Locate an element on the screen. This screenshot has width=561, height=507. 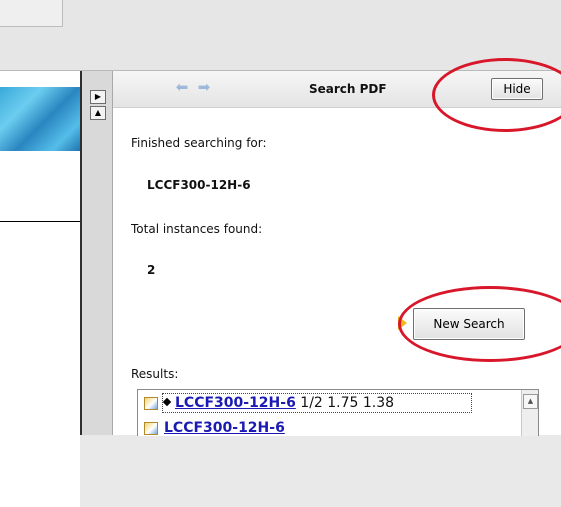
page-thumbnail is located at coordinates (40, 119).